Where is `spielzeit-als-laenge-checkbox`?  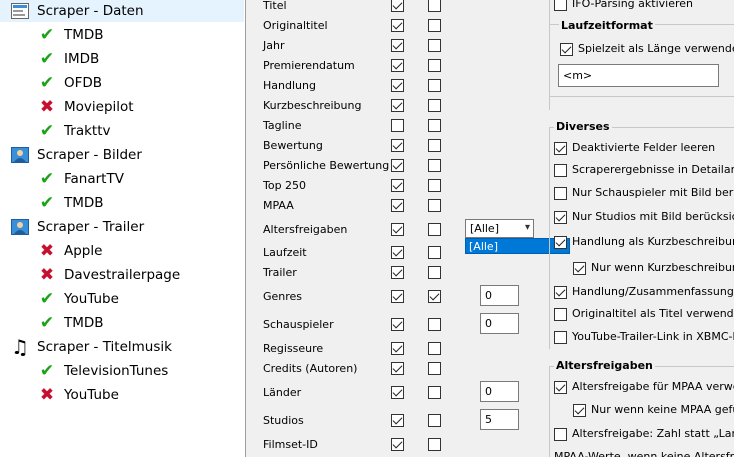 spielzeit-als-laenge-checkbox is located at coordinates (566, 49).